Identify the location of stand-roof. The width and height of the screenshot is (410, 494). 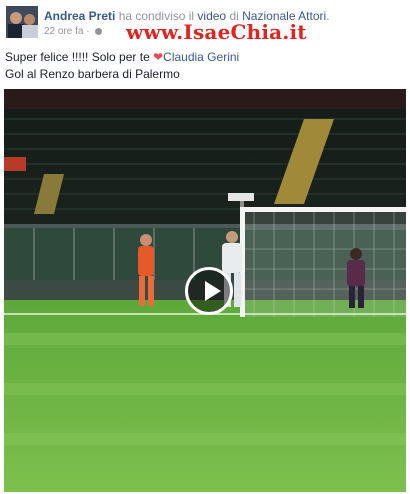
(205, 99).